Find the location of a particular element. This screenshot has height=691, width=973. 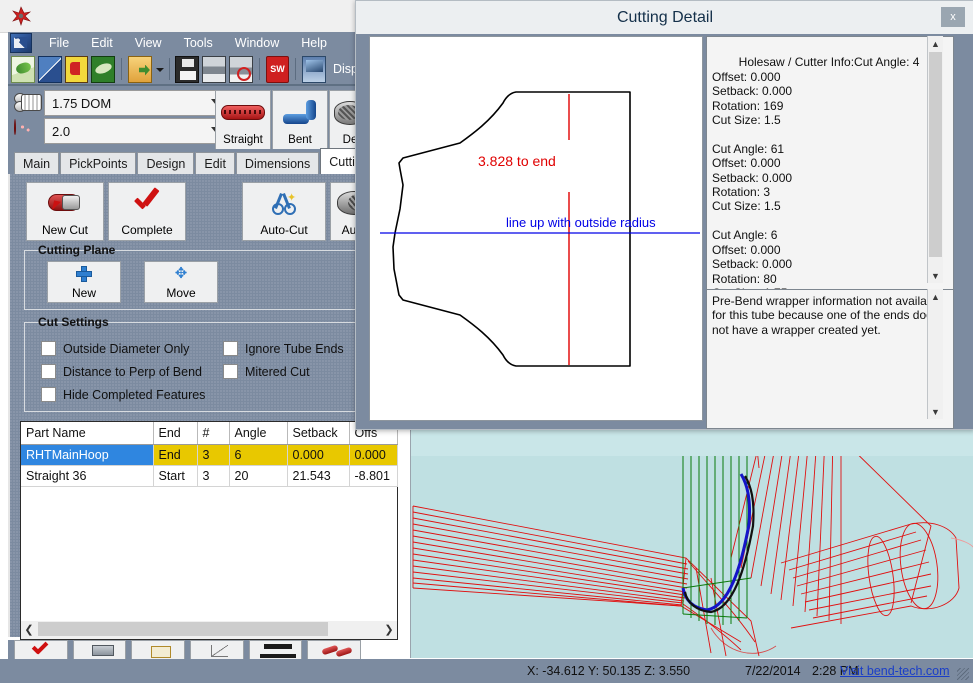

menu-item-tools: Tools is located at coordinates (198, 43).